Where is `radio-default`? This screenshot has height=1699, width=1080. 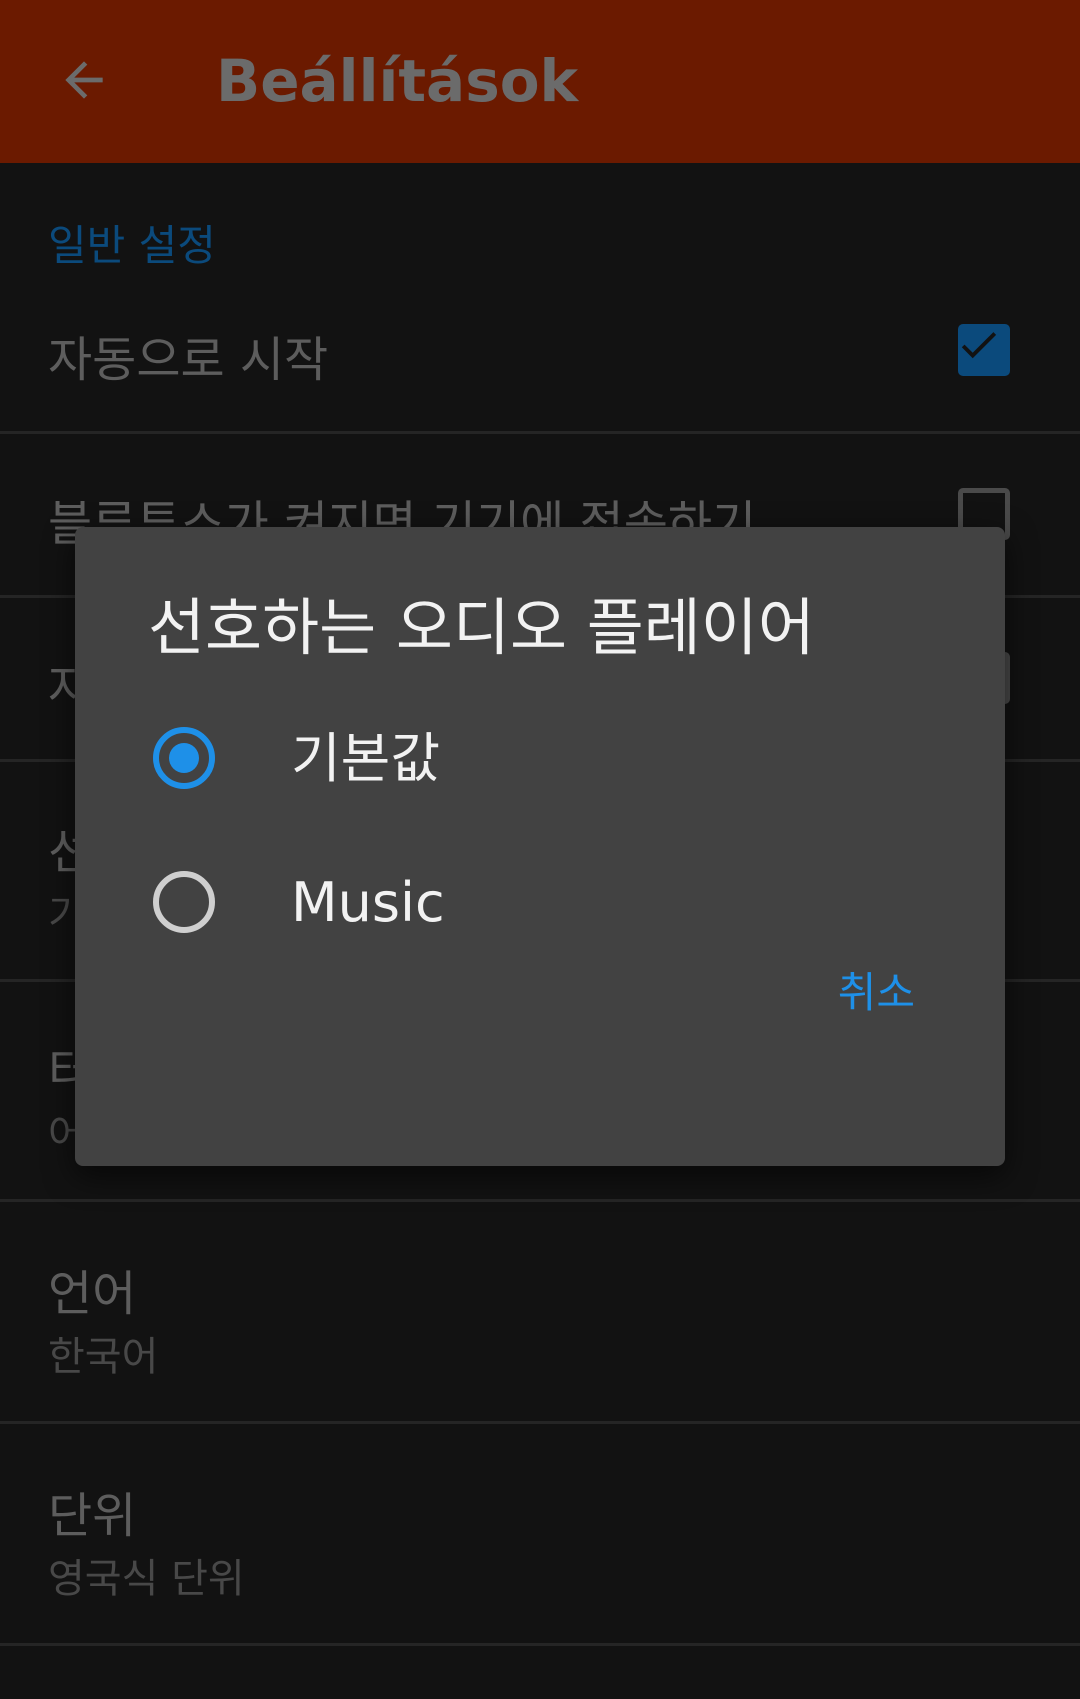
radio-default is located at coordinates (184, 758).